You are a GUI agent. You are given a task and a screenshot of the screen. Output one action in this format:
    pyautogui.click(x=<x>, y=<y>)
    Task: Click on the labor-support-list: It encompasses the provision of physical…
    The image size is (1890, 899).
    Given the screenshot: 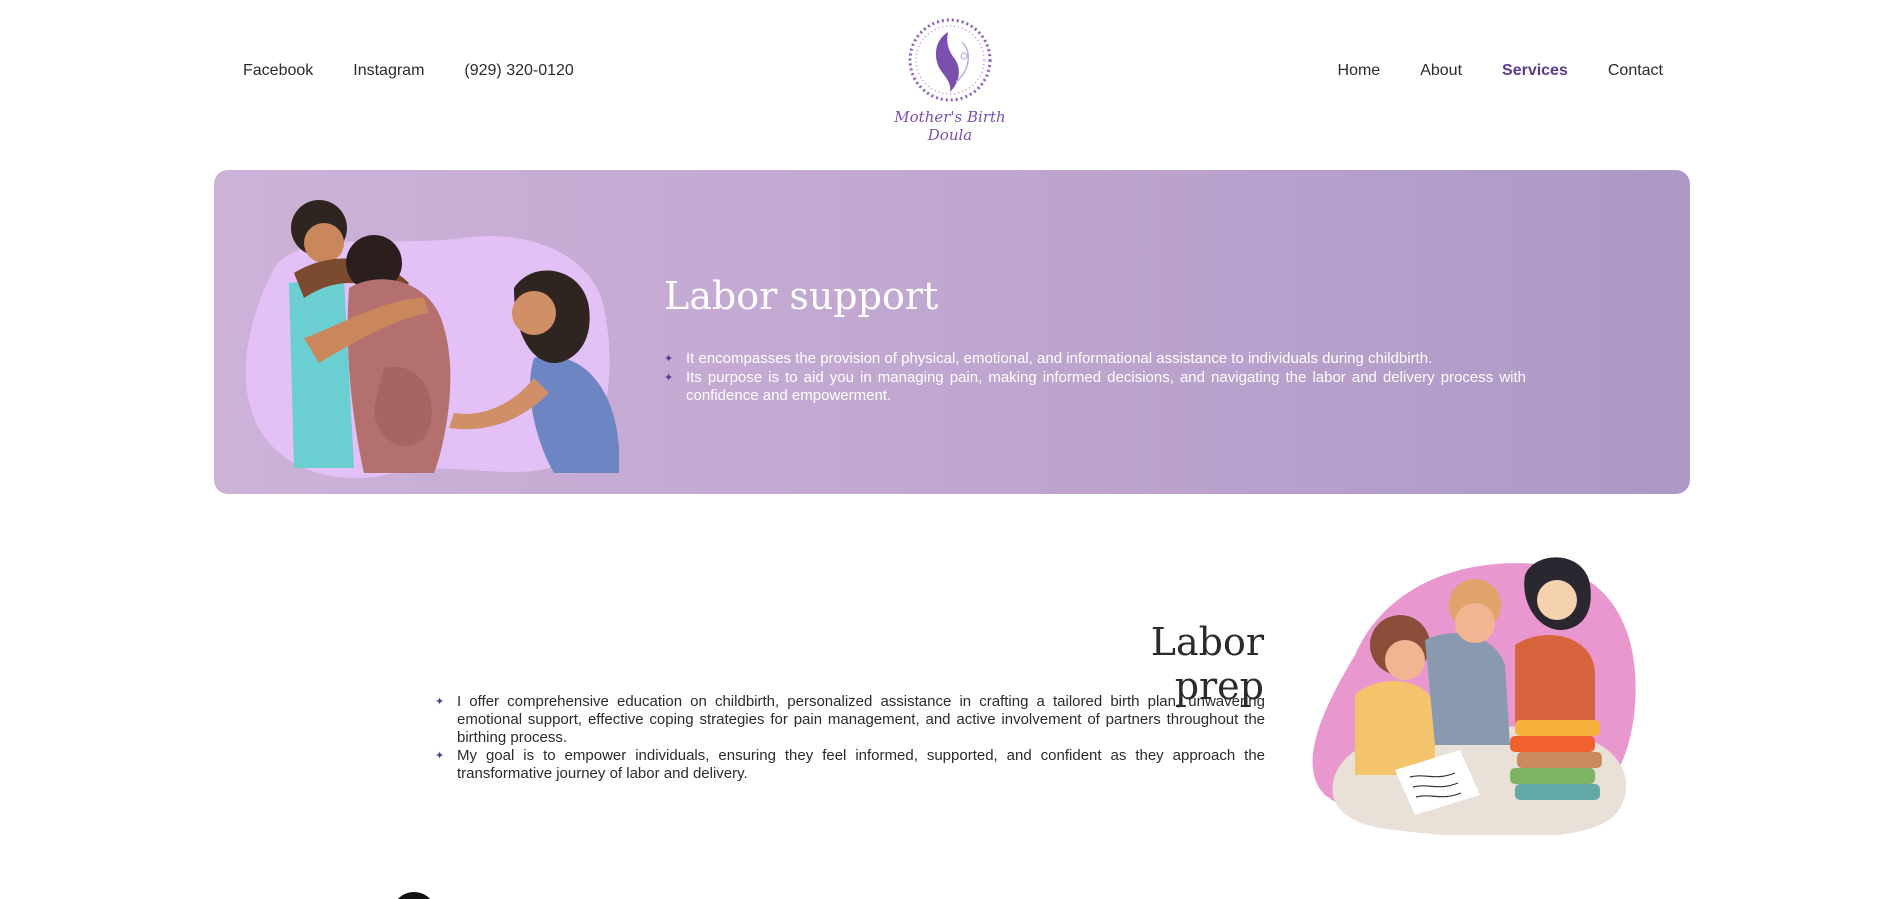 What is the action you would take?
    pyautogui.click(x=1095, y=378)
    